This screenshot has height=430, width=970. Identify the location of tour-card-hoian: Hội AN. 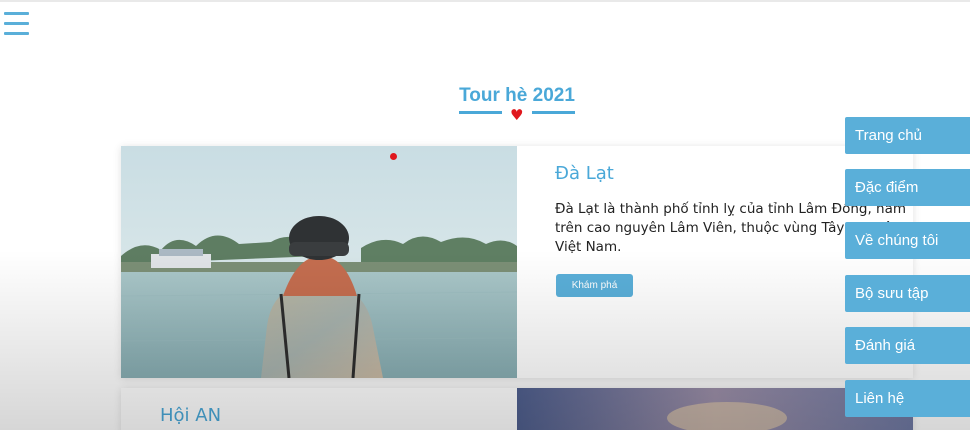
(517, 409).